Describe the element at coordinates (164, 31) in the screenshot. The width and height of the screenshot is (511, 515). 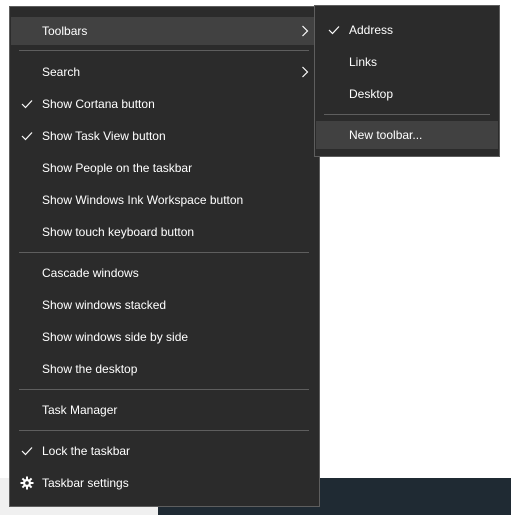
I see `menu-item-toolbars: Toolbars` at that location.